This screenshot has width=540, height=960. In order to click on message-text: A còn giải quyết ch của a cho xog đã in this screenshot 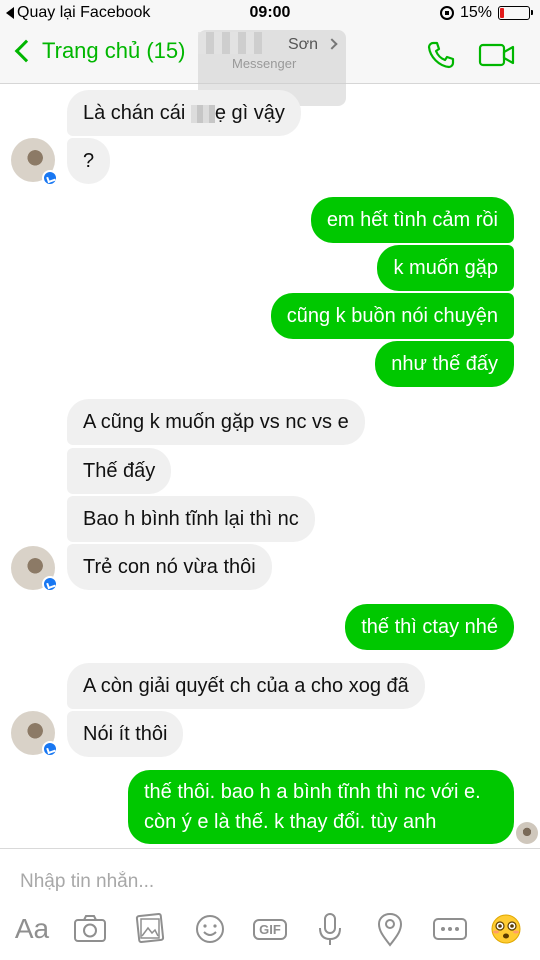, I will do `click(246, 686)`.